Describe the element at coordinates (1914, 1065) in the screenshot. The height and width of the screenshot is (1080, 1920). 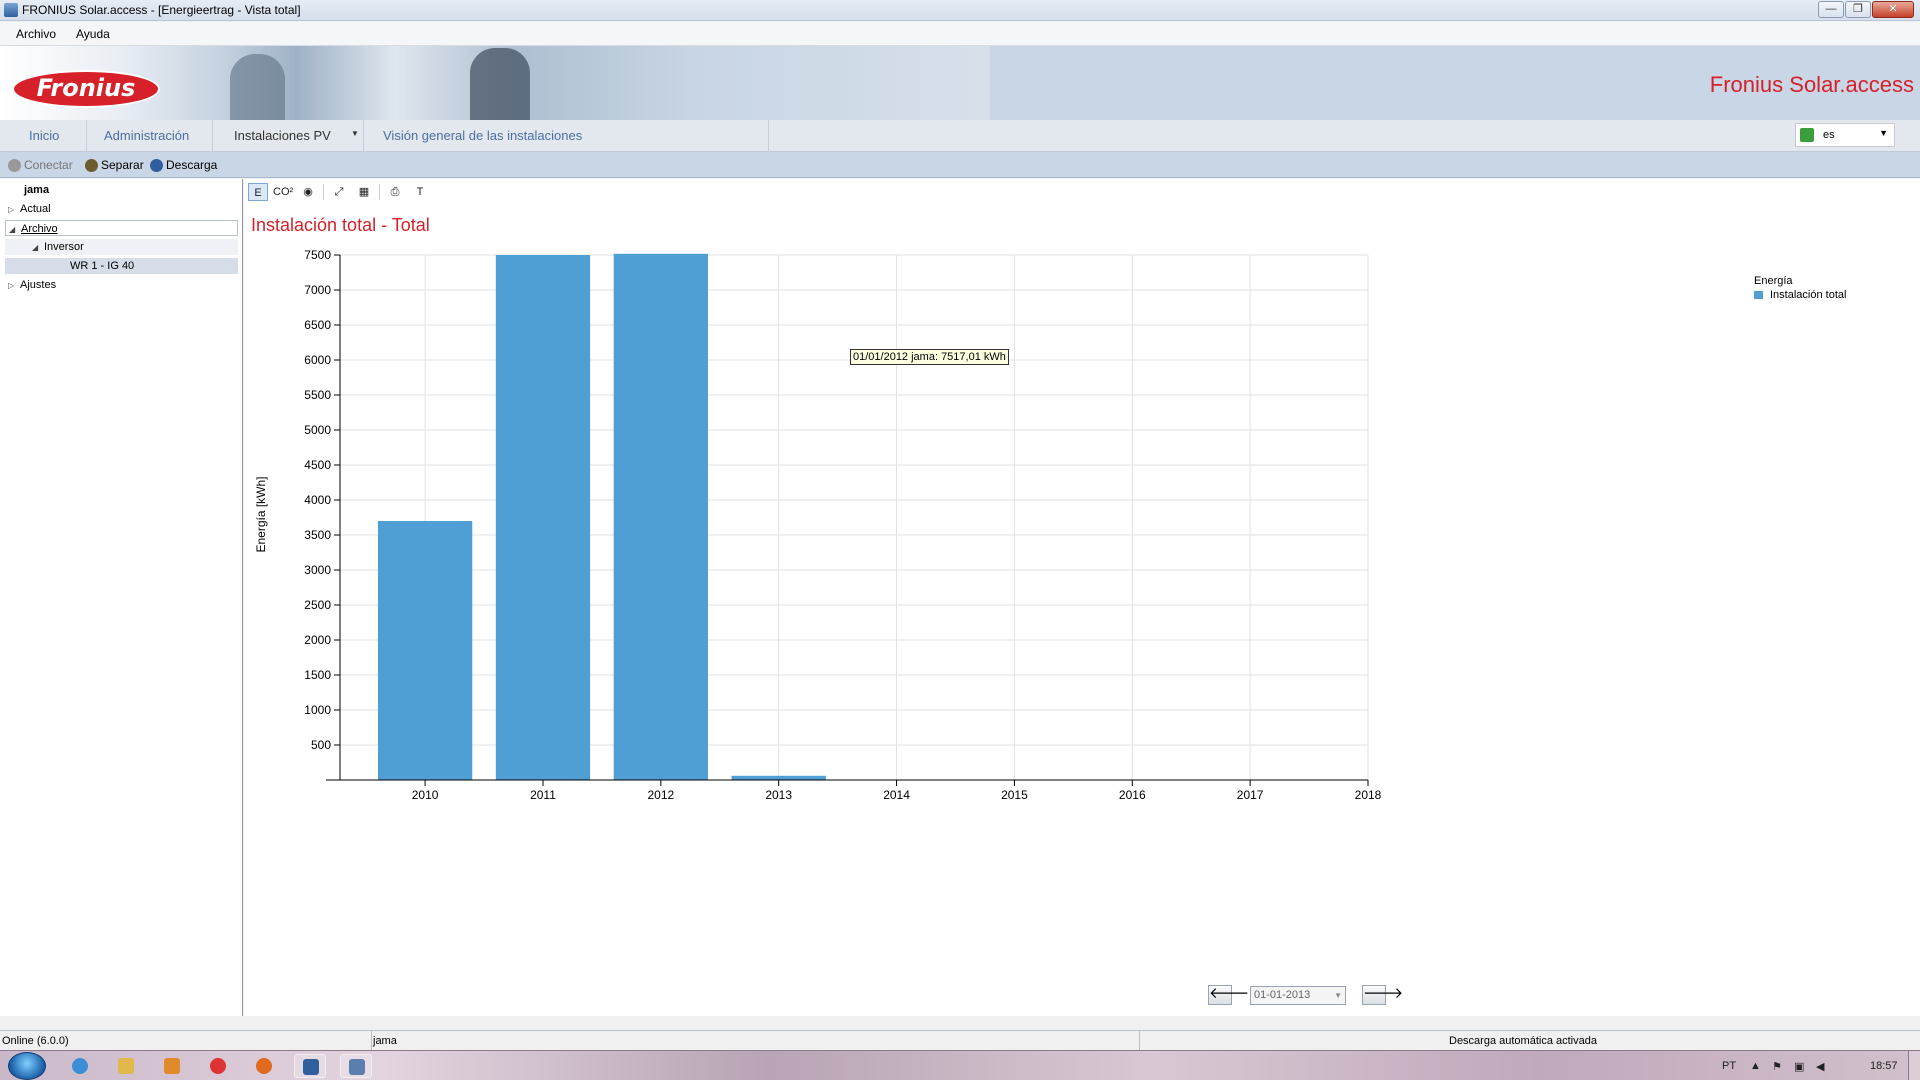
I see `show-desktop-button` at that location.